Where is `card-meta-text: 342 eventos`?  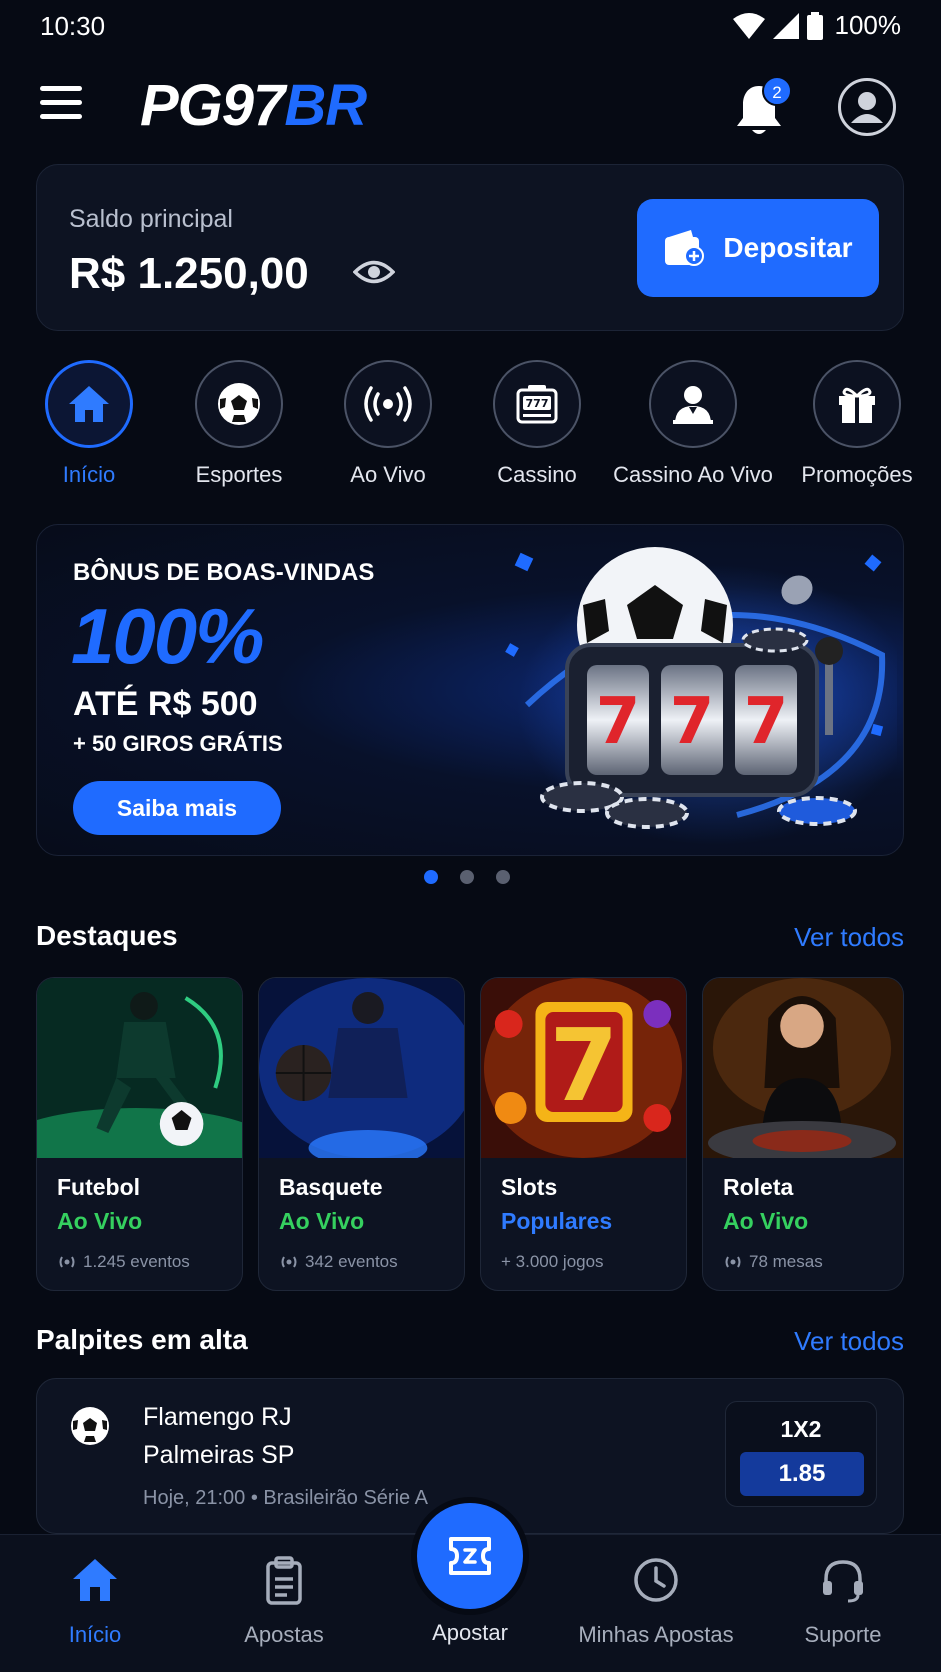 card-meta-text: 342 eventos is located at coordinates (351, 1261).